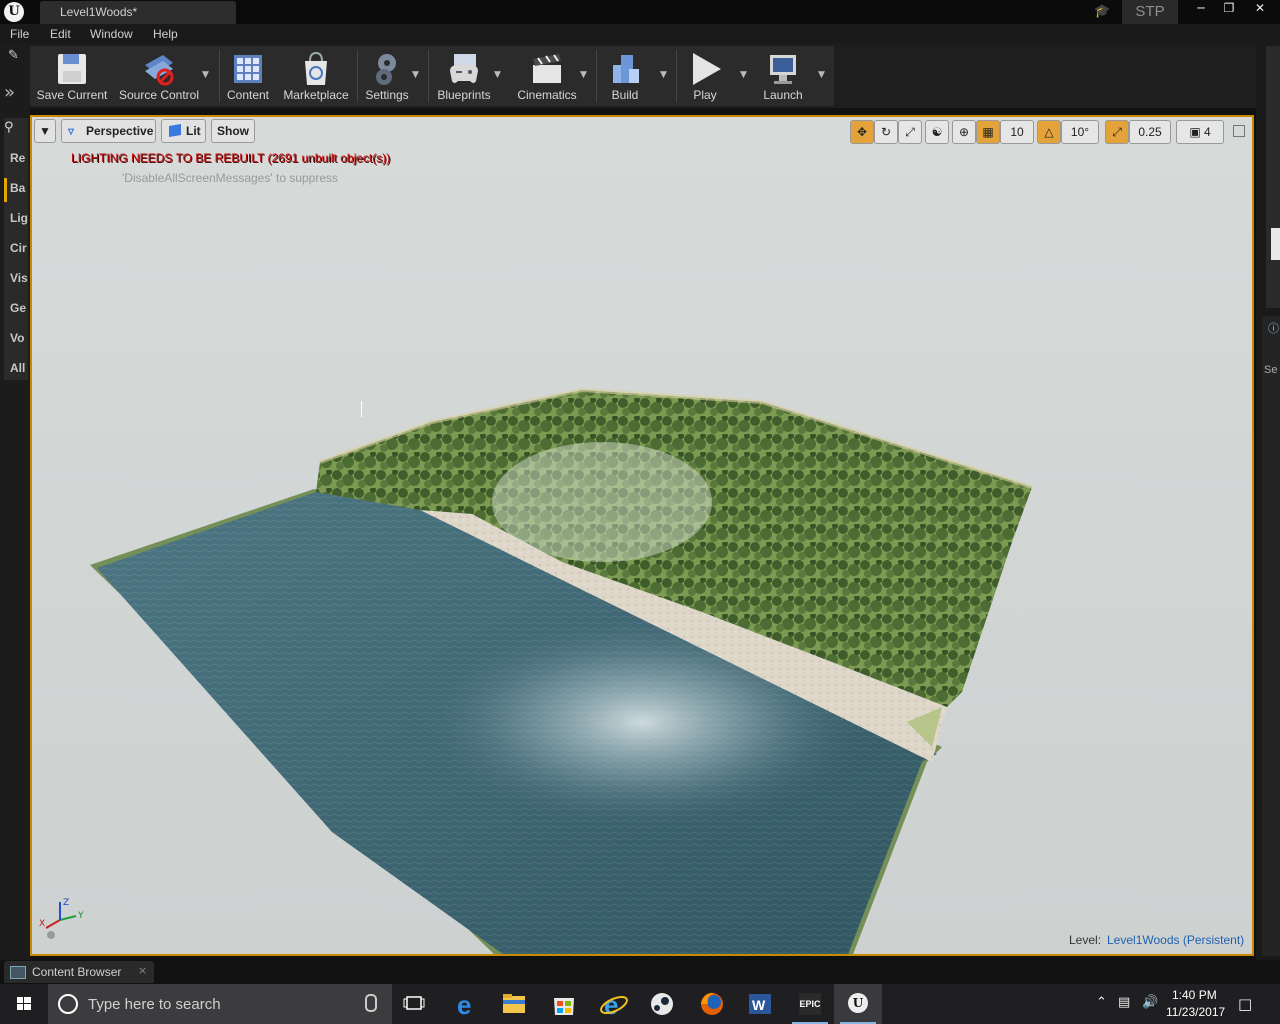 This screenshot has width=1280, height=1024. What do you see at coordinates (1104, 12) in the screenshot?
I see `mortarboard-icon: 🎓` at bounding box center [1104, 12].